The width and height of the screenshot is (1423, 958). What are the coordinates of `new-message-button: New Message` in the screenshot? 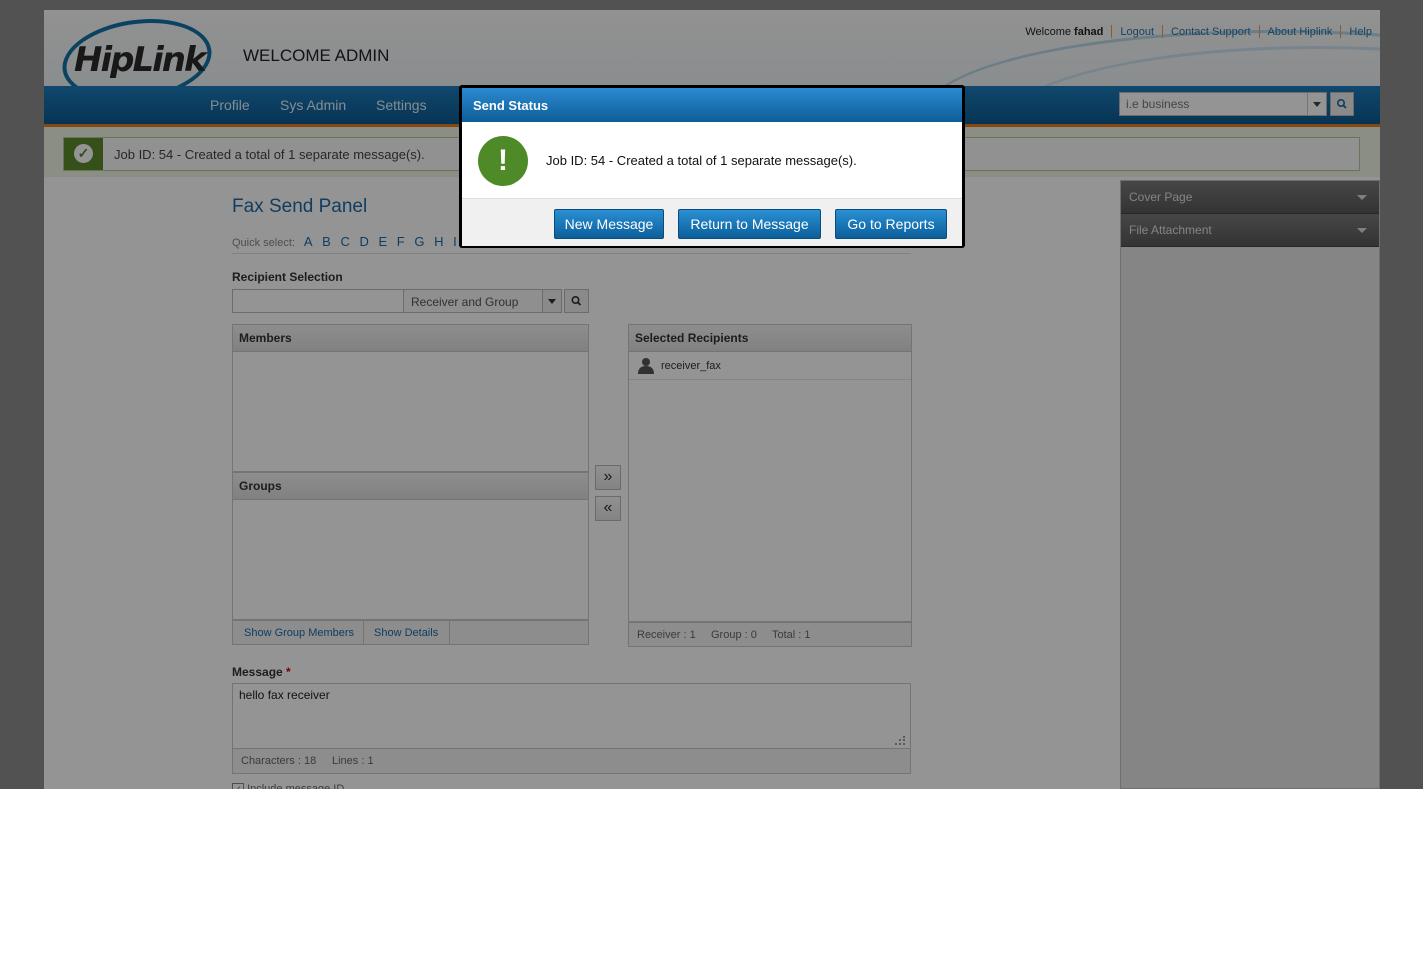 It's located at (609, 224).